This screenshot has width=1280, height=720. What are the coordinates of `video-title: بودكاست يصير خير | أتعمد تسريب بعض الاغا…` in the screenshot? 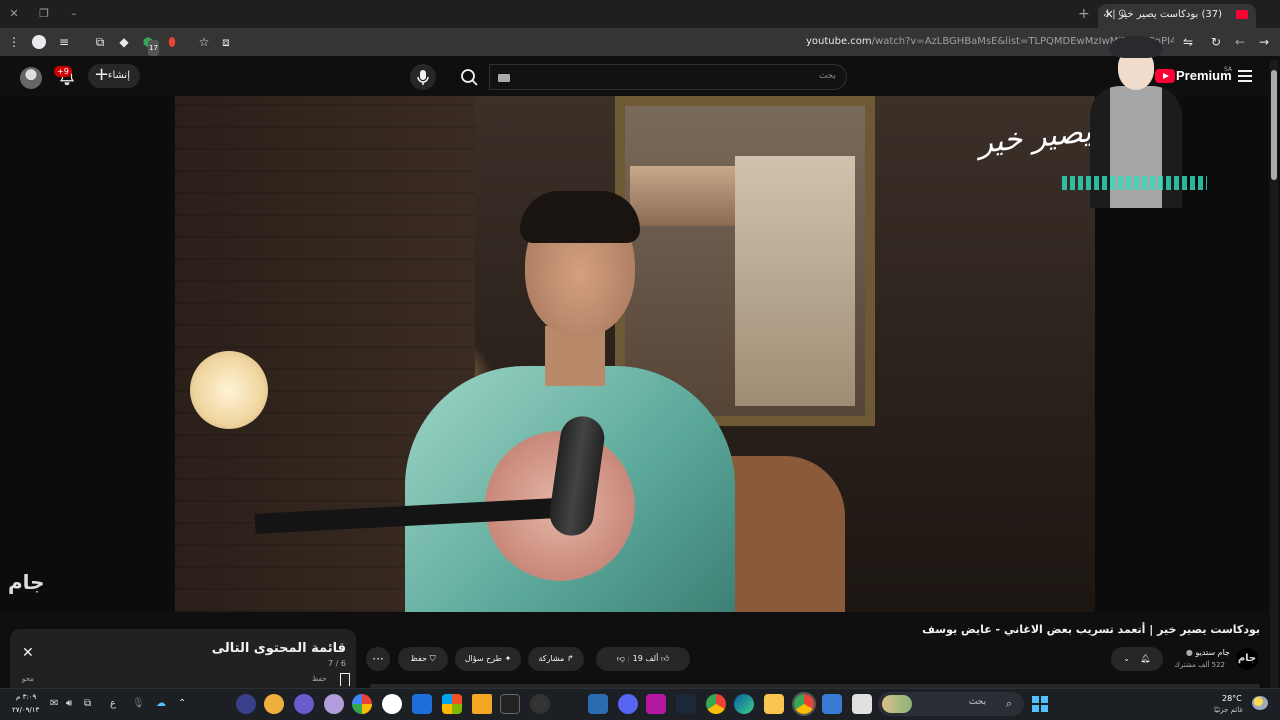 It's located at (1091, 629).